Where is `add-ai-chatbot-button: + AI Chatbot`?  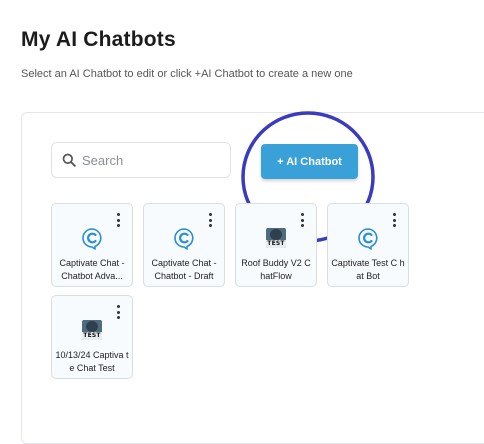 add-ai-chatbot-button: + AI Chatbot is located at coordinates (309, 161).